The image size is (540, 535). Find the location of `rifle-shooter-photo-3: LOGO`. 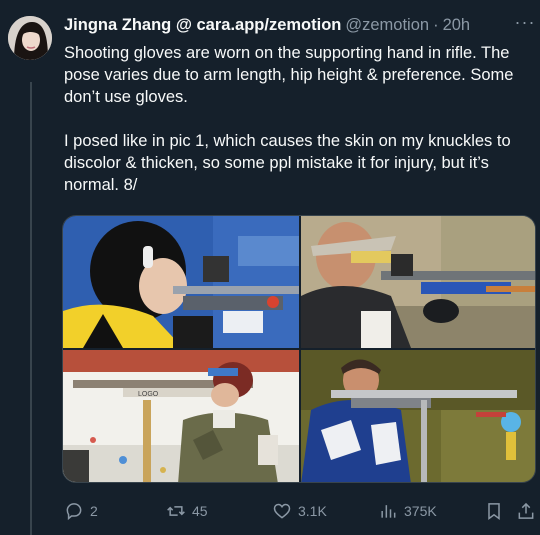

rifle-shooter-photo-3: LOGO is located at coordinates (181, 416).